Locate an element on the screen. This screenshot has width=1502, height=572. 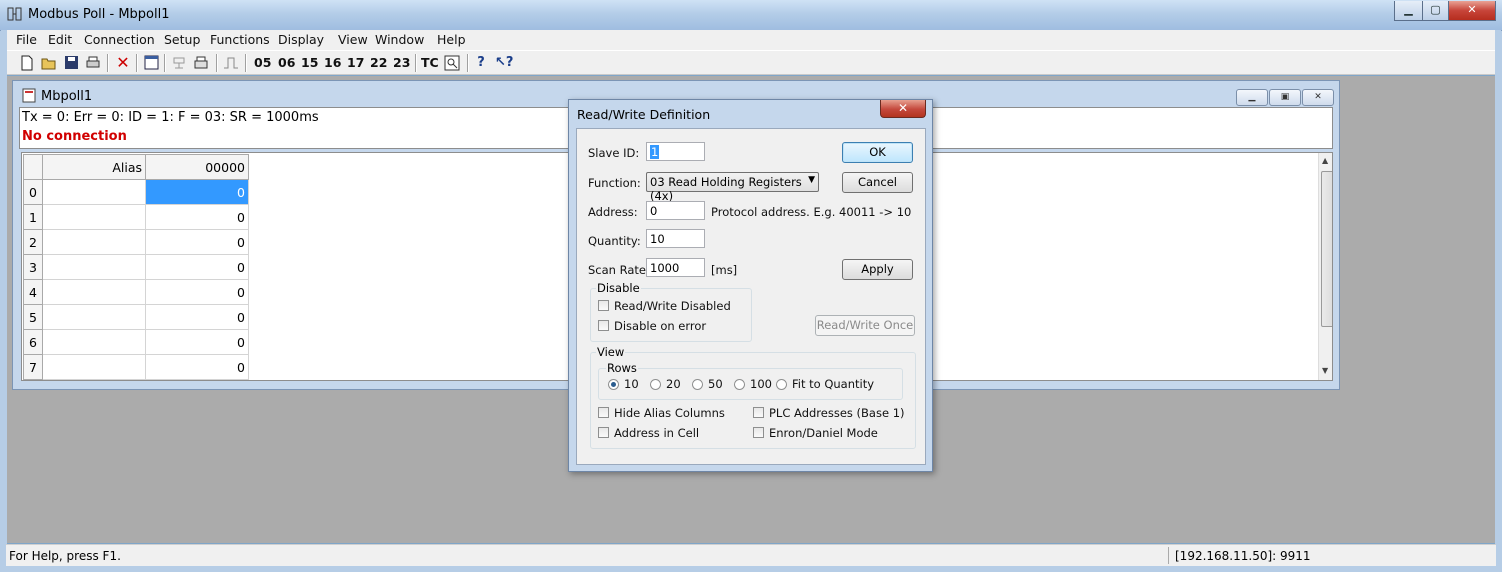
menu-file: File is located at coordinates (26, 39).